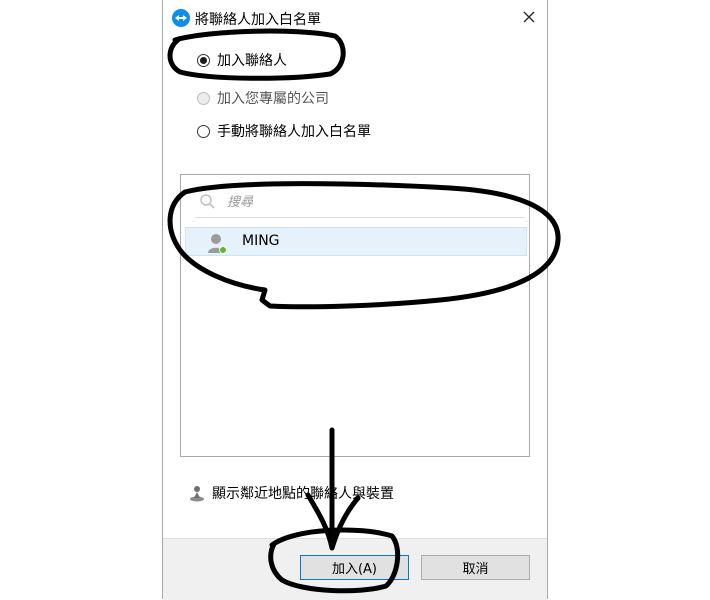  Describe the element at coordinates (367, 202) in the screenshot. I see `search-input` at that location.